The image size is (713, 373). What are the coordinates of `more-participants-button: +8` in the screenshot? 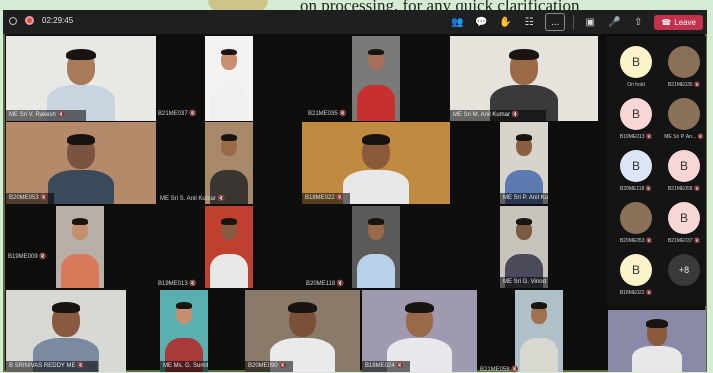 It's located at (684, 270).